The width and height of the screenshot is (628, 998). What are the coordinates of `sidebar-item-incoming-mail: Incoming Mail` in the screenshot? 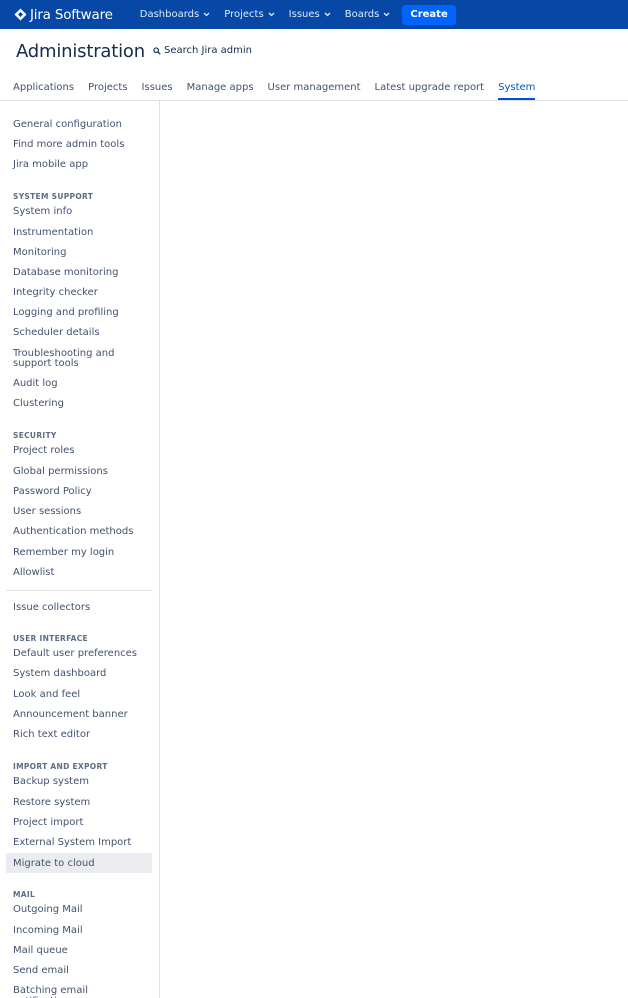 It's located at (79, 930).